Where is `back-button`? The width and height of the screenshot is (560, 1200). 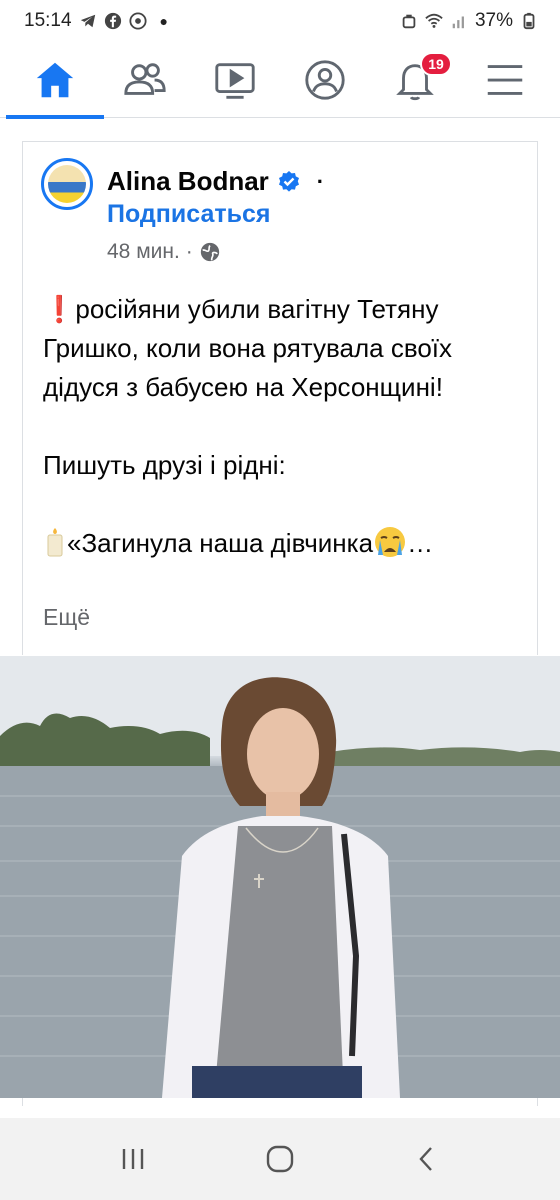 back-button is located at coordinates (427, 1159).